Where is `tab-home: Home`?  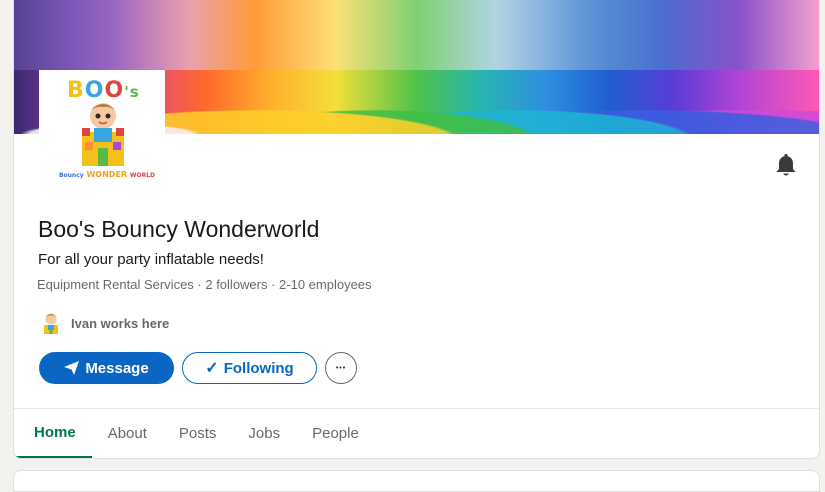
tab-home: Home is located at coordinates (53, 433).